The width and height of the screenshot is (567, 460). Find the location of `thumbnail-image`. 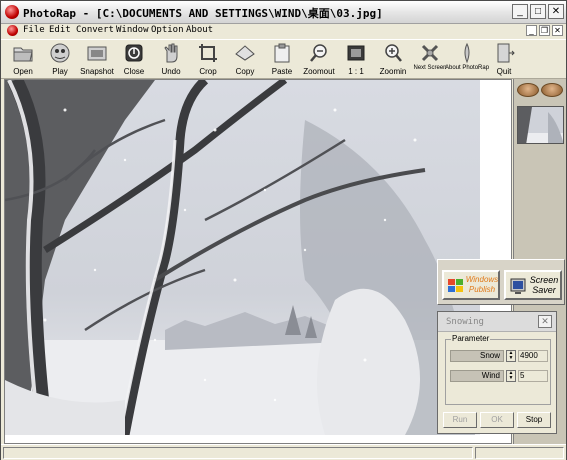

thumbnail-image is located at coordinates (540, 125).